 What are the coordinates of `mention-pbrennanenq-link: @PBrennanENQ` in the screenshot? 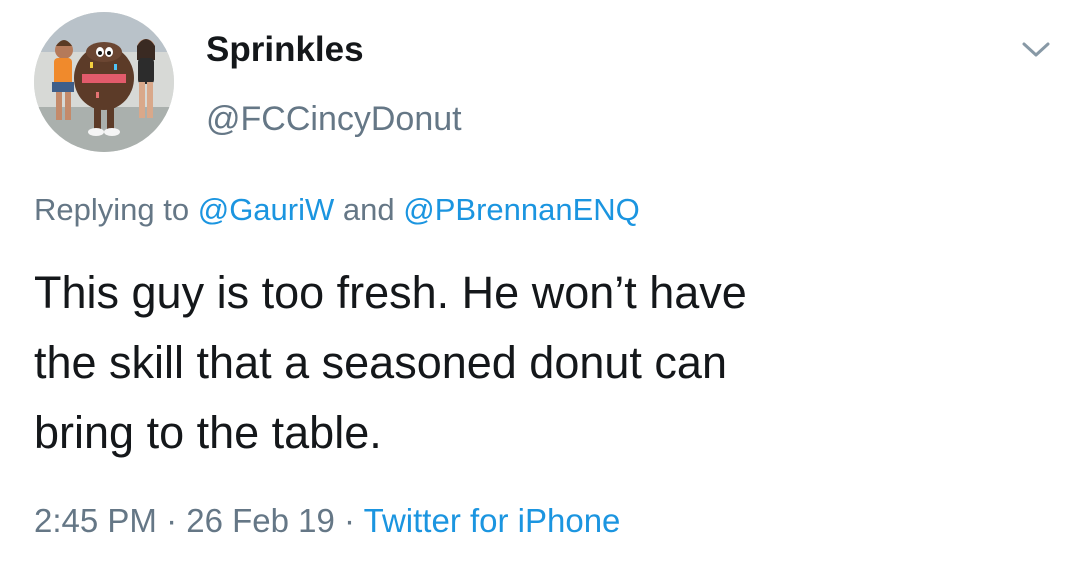 It's located at (521, 209).